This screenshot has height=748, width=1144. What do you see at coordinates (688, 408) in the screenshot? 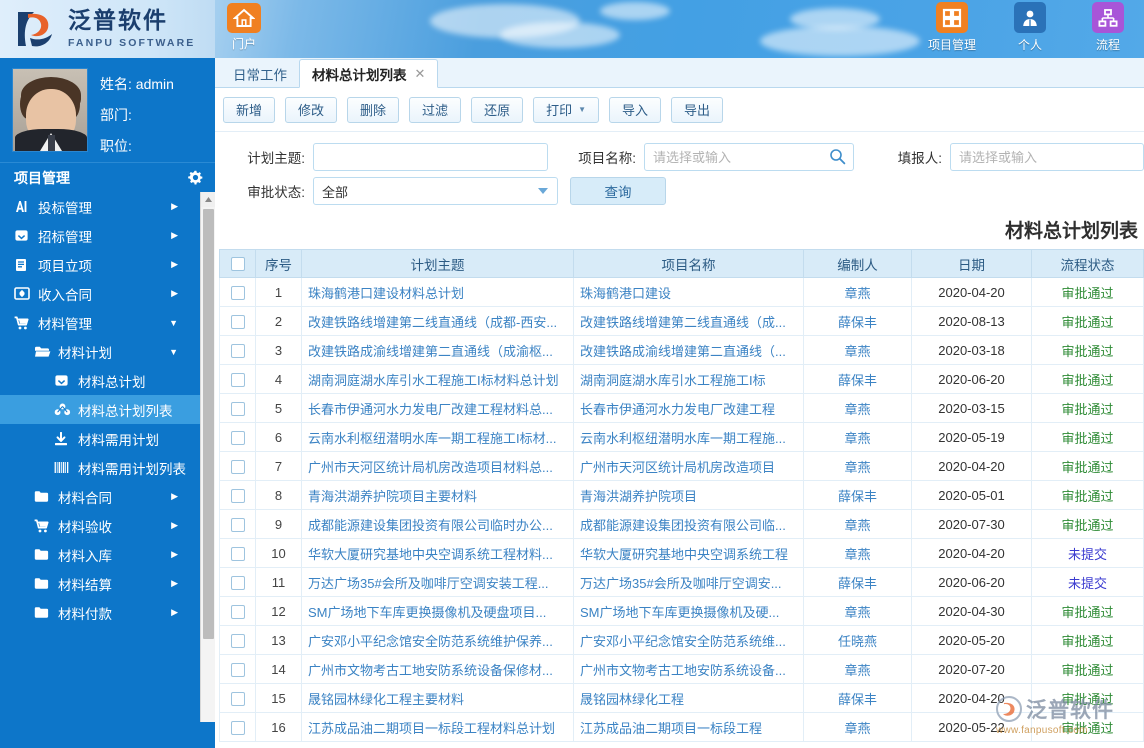
I see `cell-project: 长春市伊通河水力发电厂改建工程` at bounding box center [688, 408].